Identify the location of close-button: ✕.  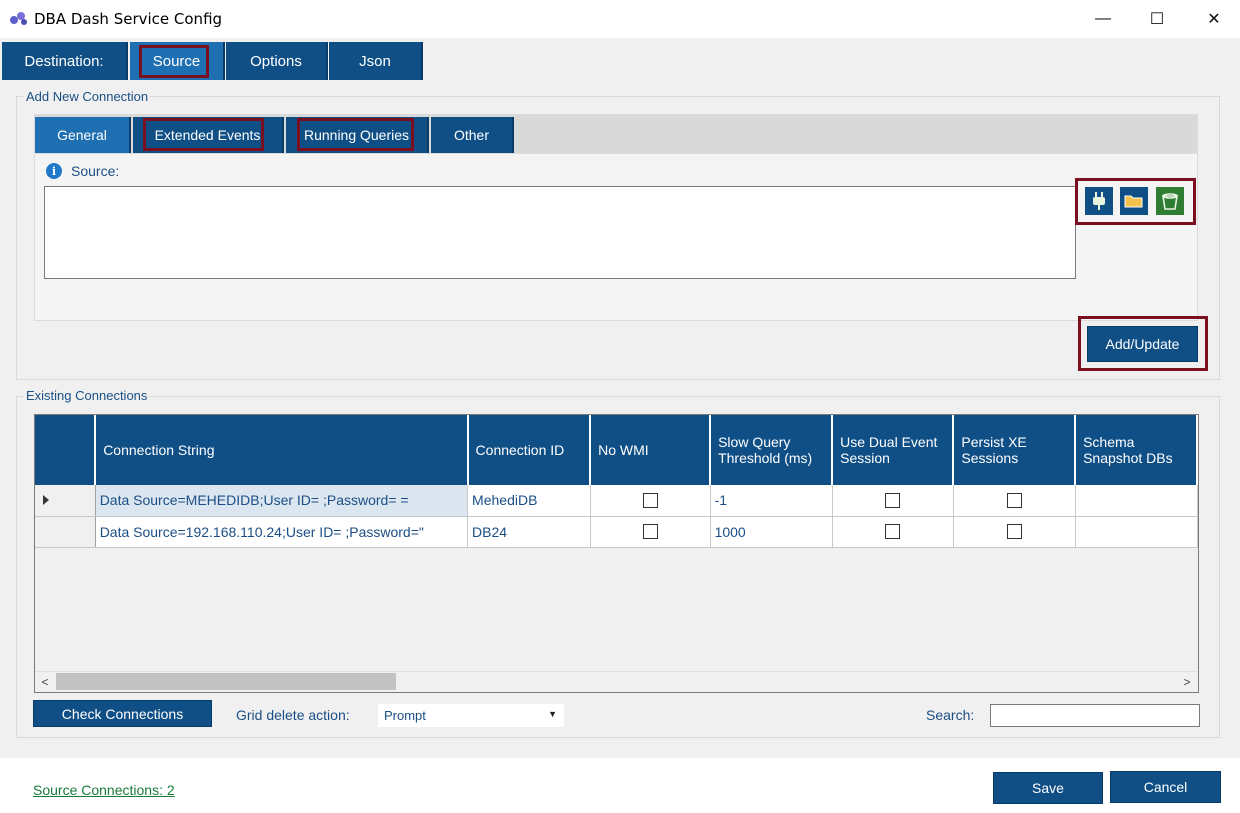
(1214, 19).